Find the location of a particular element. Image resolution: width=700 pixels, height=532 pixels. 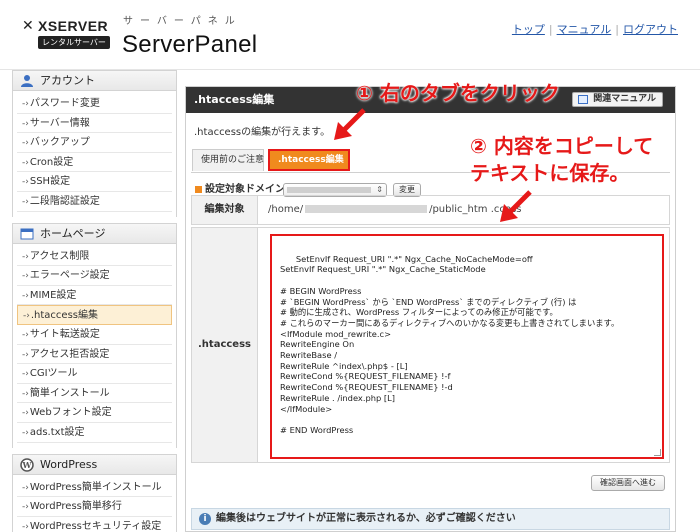

sidebar-section-homepage: ホームページ is located at coordinates (94, 233).